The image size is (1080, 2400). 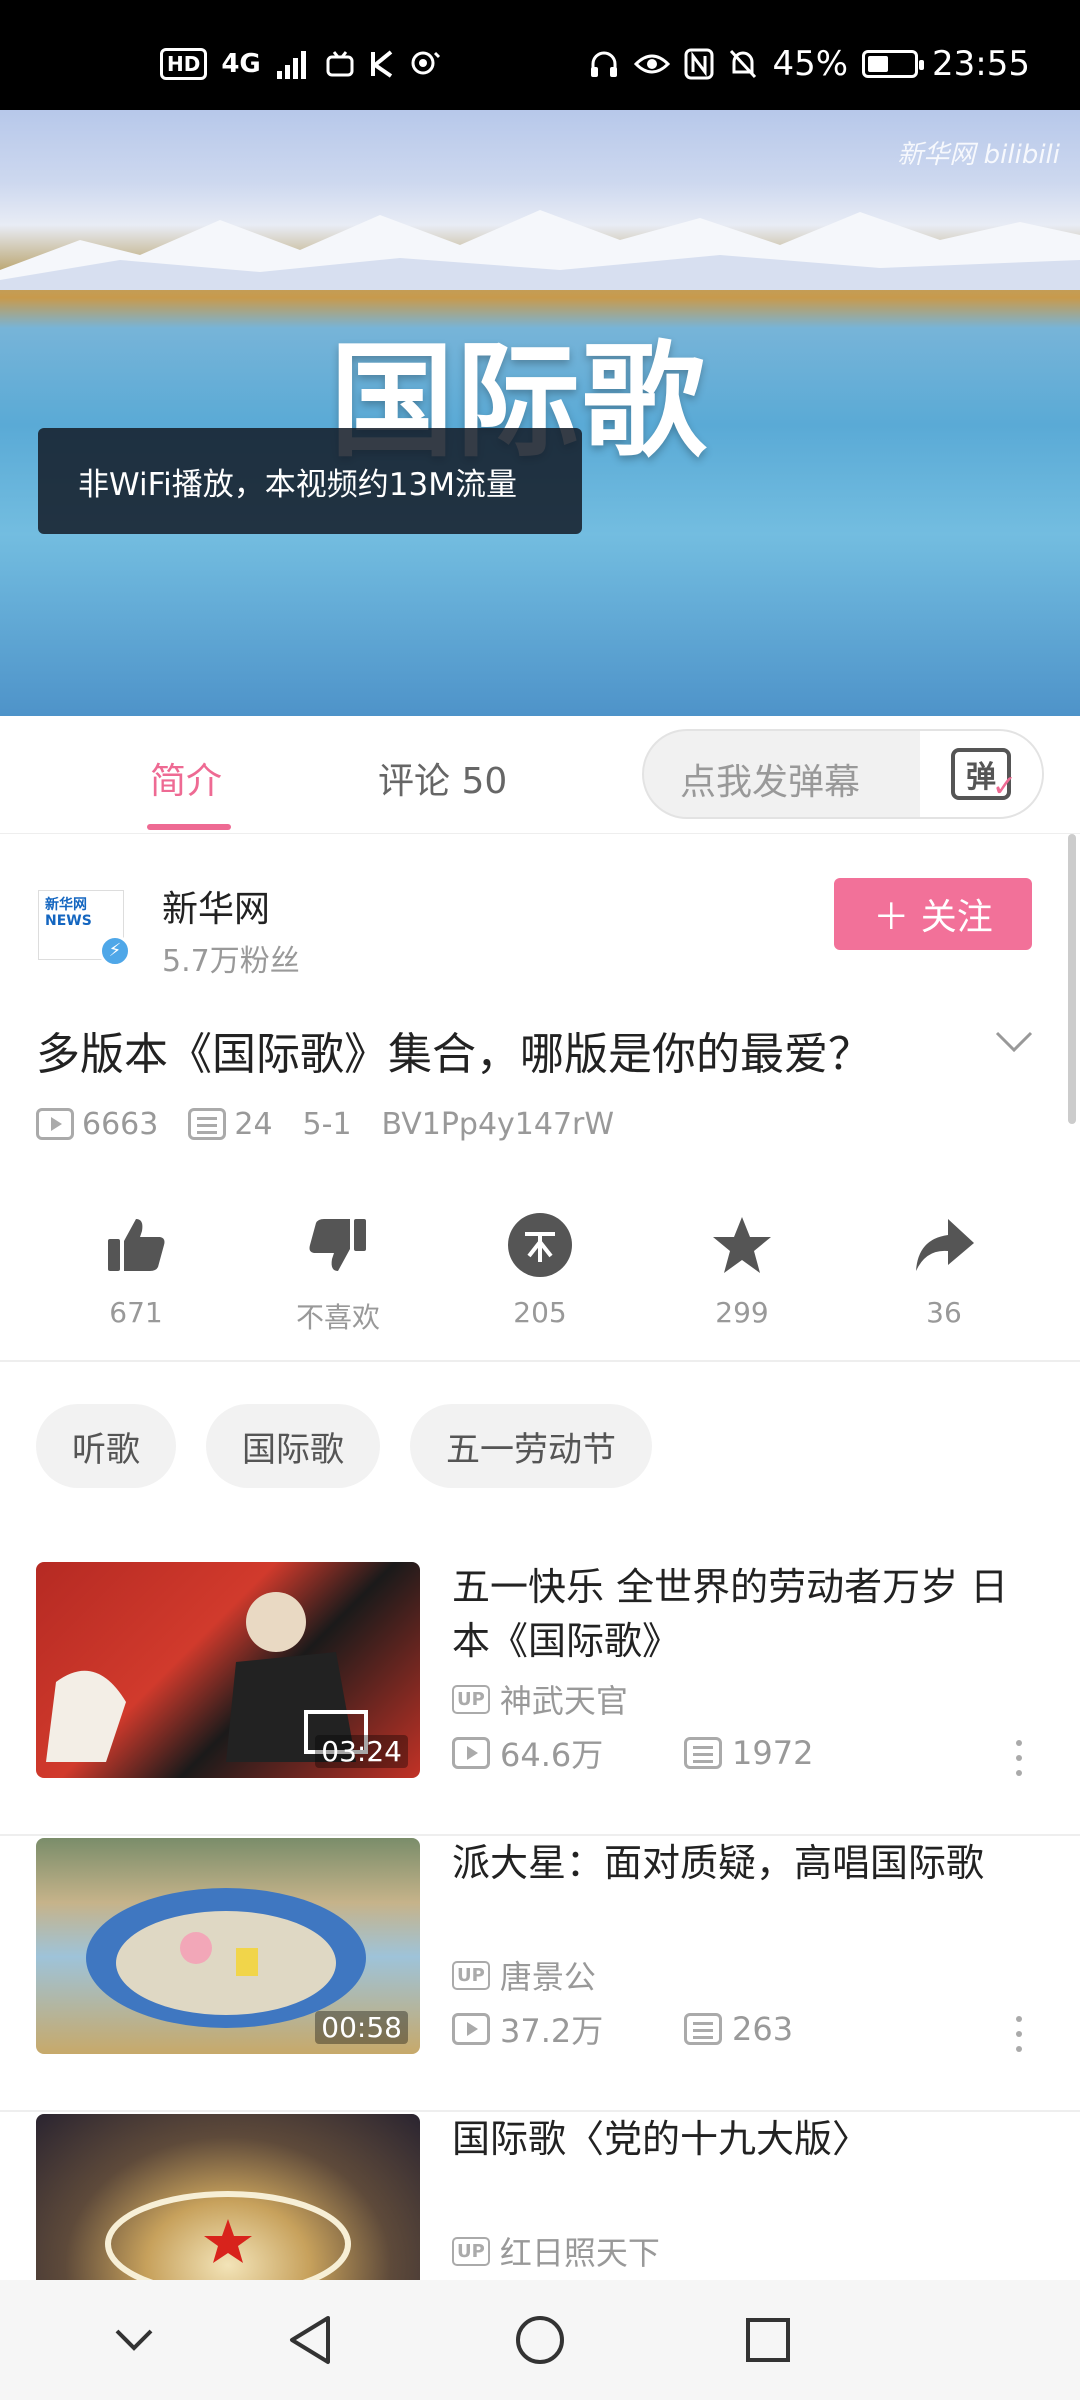 What do you see at coordinates (68, 913) in the screenshot?
I see `avatar-text: 新华网 NEWS` at bounding box center [68, 913].